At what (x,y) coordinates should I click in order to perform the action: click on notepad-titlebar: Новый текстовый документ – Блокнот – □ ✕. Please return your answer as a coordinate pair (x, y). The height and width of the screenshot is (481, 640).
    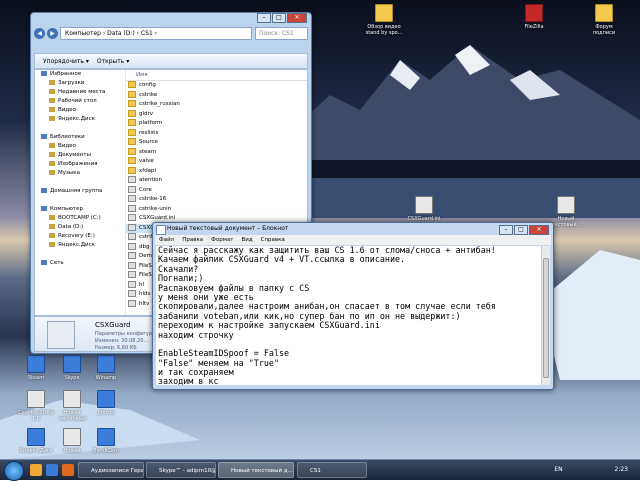
    Looking at the image, I should click on (353, 229).